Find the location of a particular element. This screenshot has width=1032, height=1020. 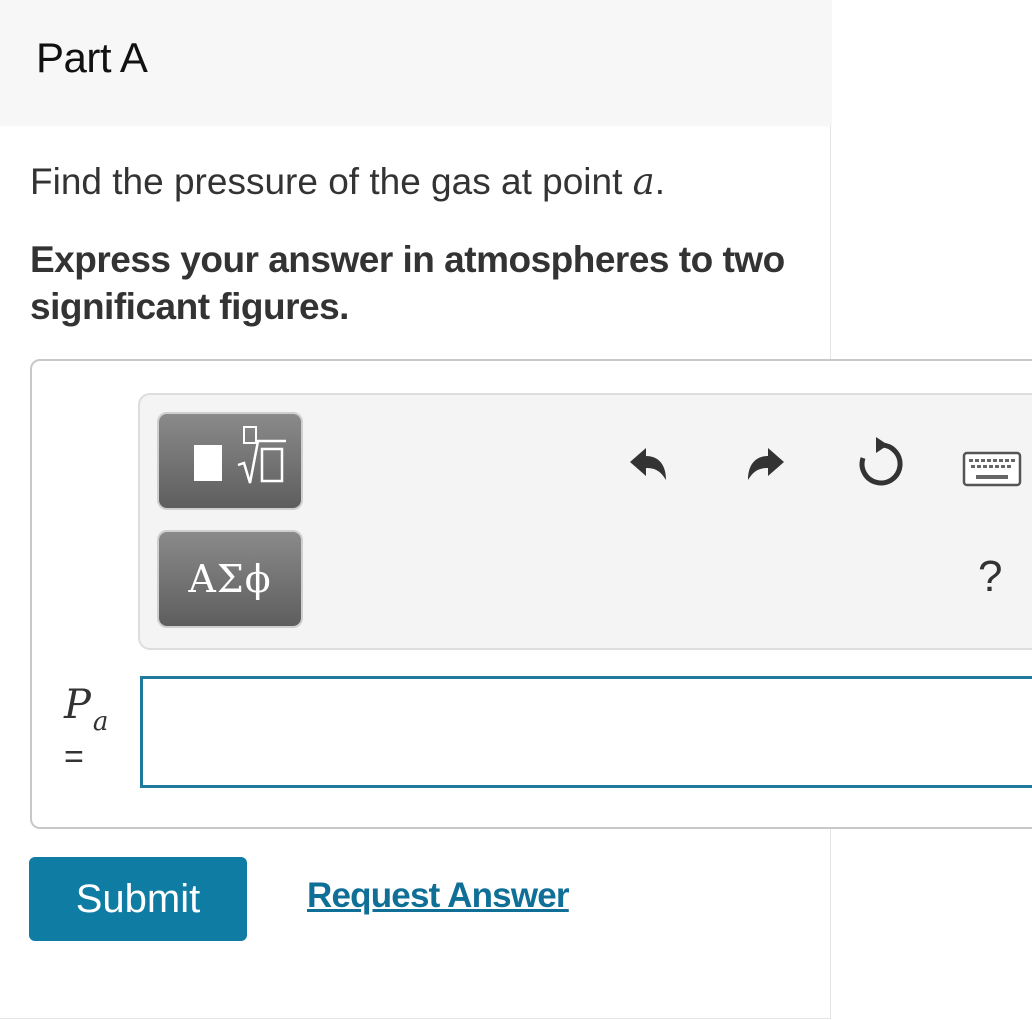

reset-icon is located at coordinates (878, 462).